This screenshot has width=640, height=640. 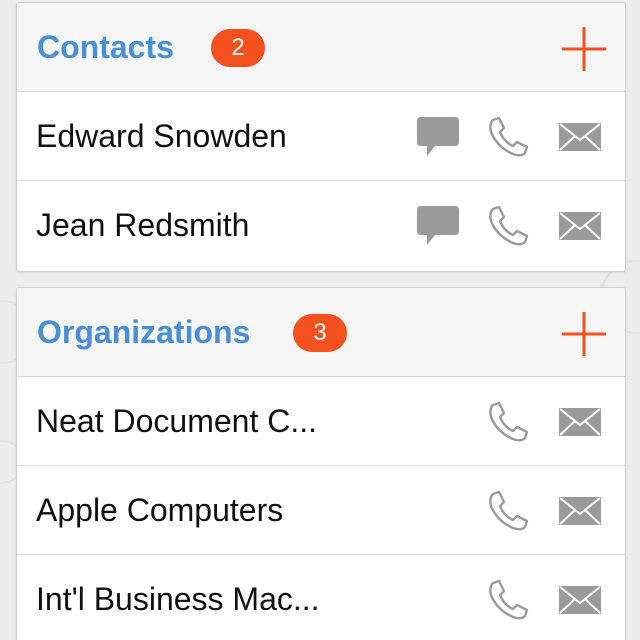 I want to click on contact-name: Jean Redsmith, so click(x=143, y=225).